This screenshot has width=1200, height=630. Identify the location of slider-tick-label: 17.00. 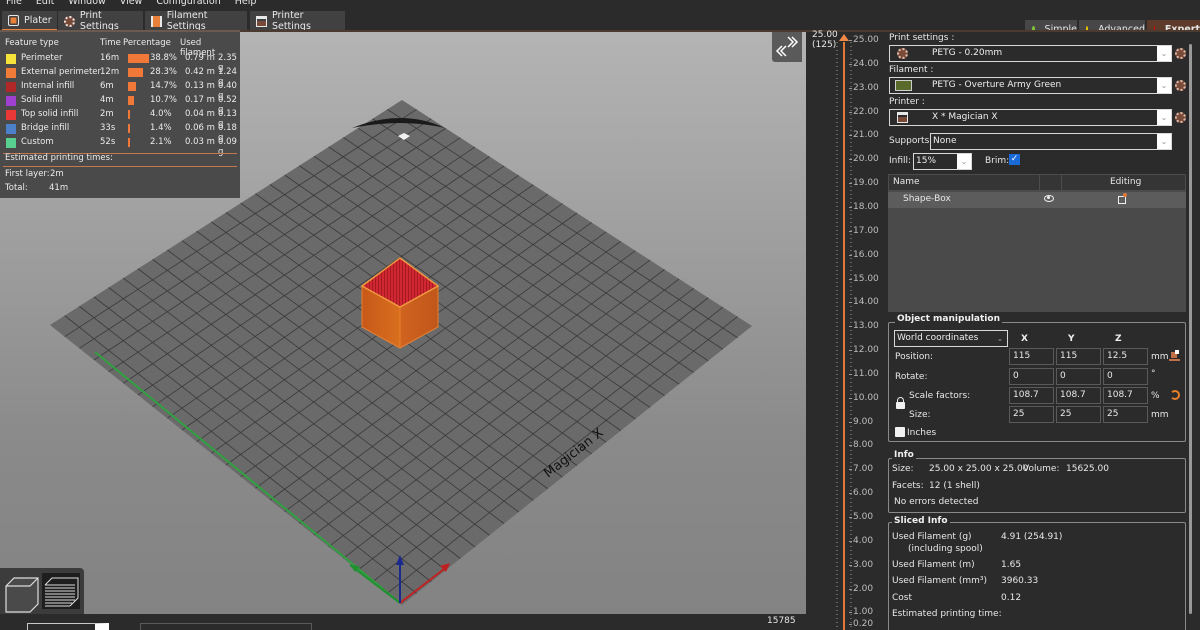
(864, 230).